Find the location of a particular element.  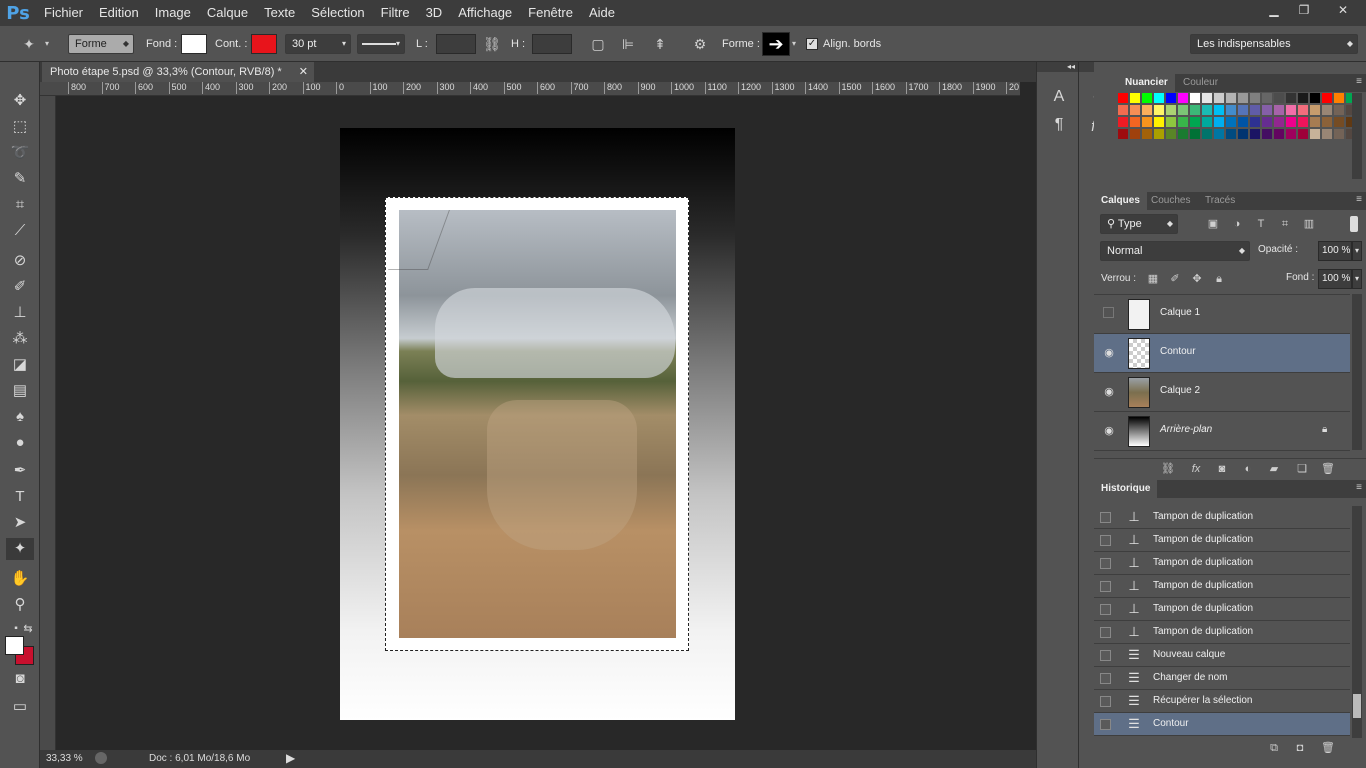

history-item: ☰ Contour is located at coordinates (1222, 724).